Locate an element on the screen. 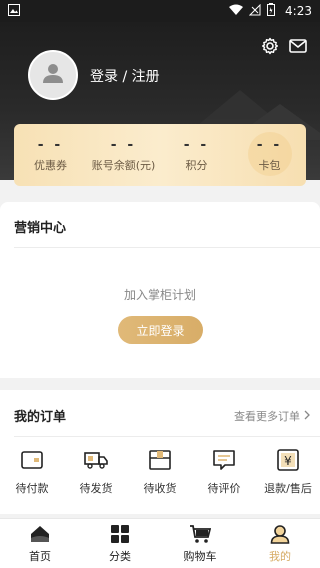  order-pending-payment: 待付款 is located at coordinates (32, 472).